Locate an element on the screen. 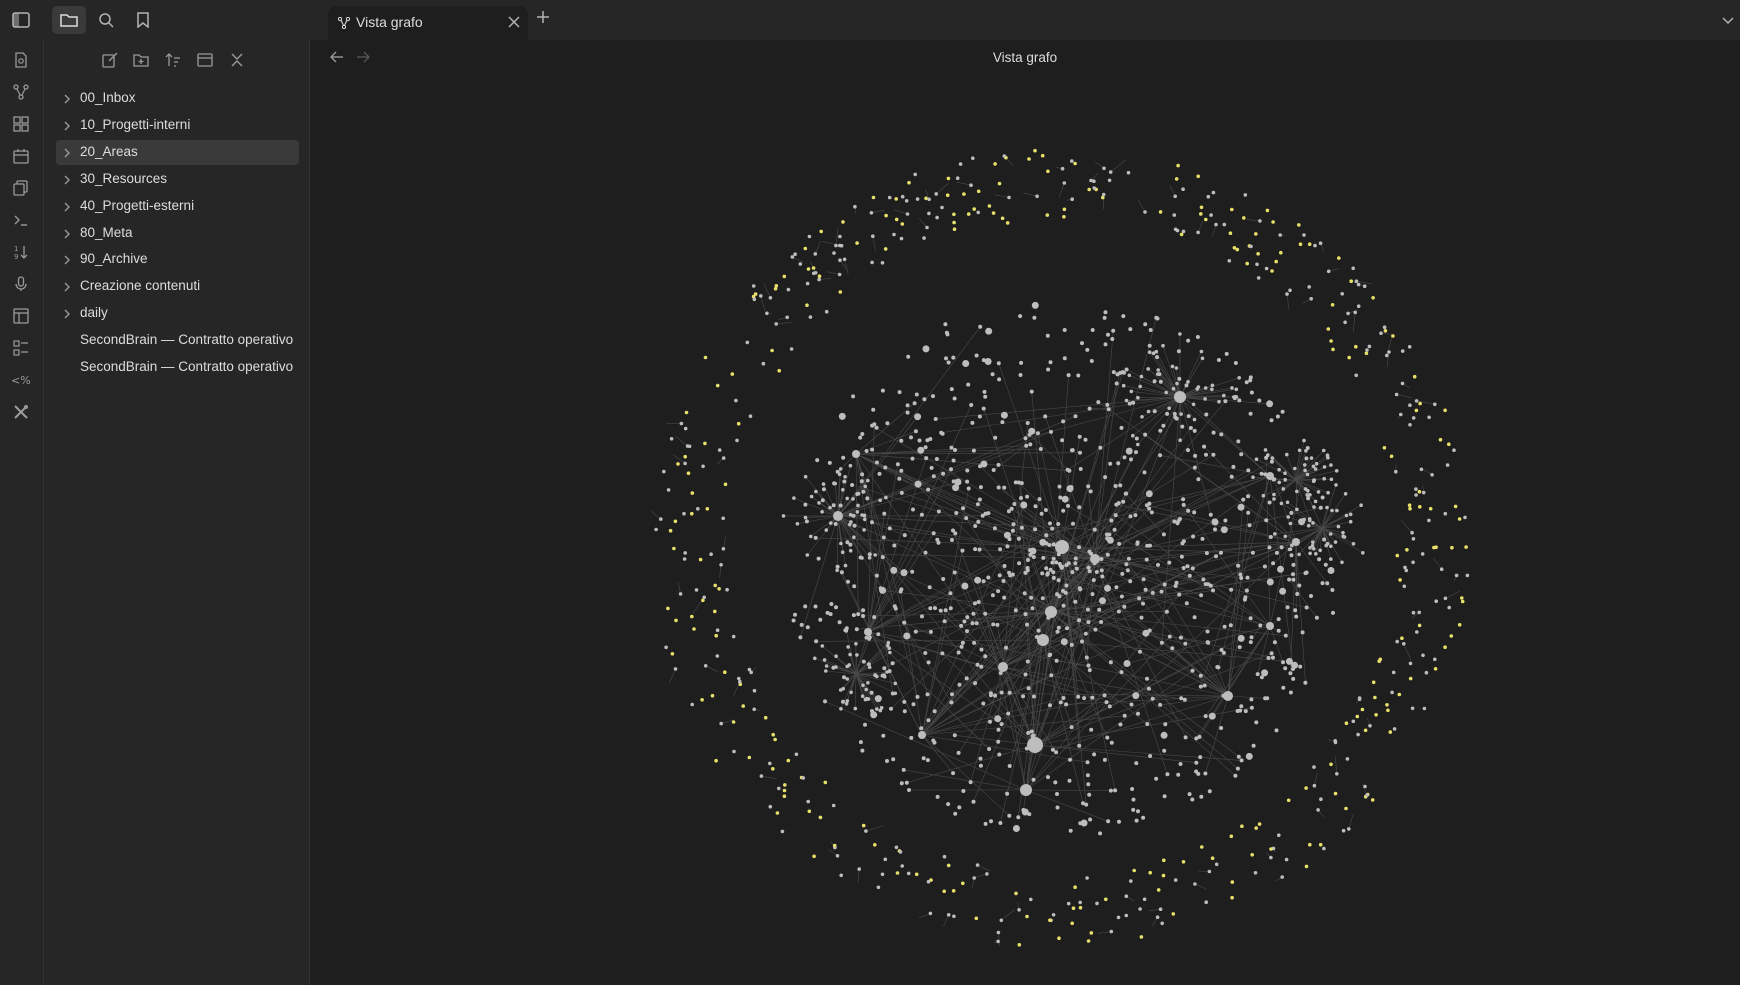 The image size is (1740, 985). bookmark-icon is located at coordinates (143, 20).